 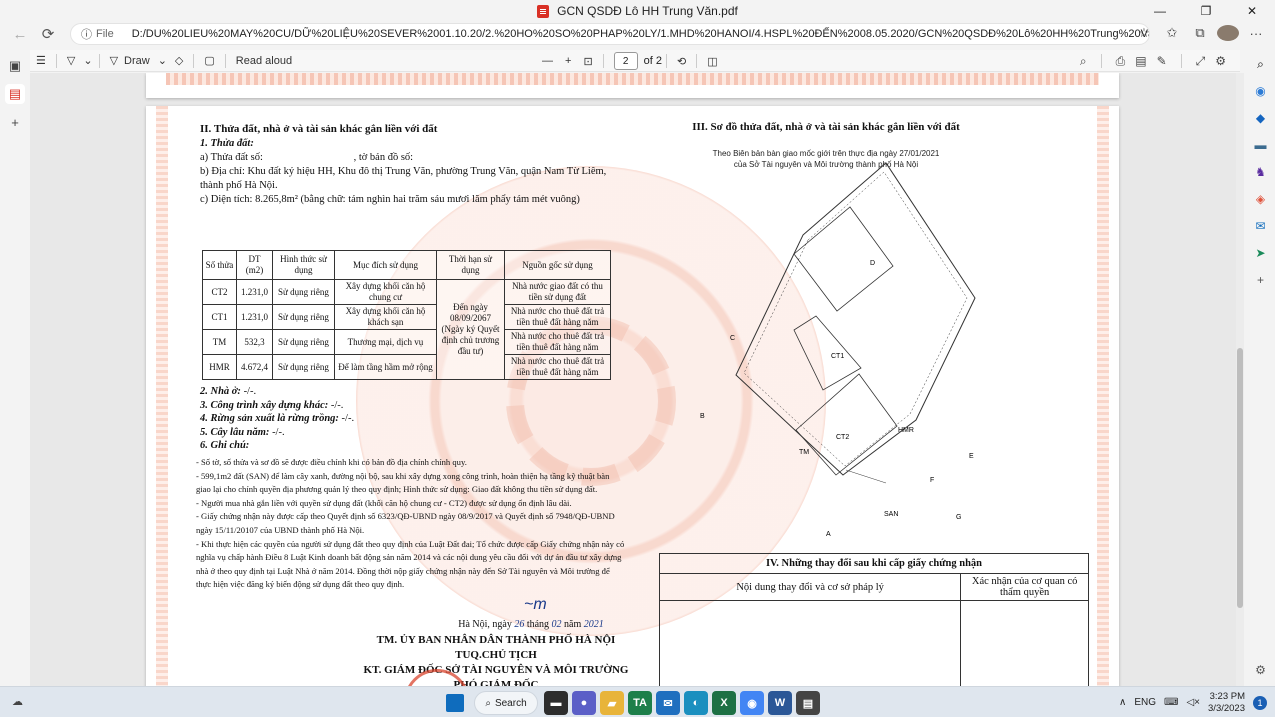 I want to click on terminal-icon: ▤, so click(x=808, y=703).